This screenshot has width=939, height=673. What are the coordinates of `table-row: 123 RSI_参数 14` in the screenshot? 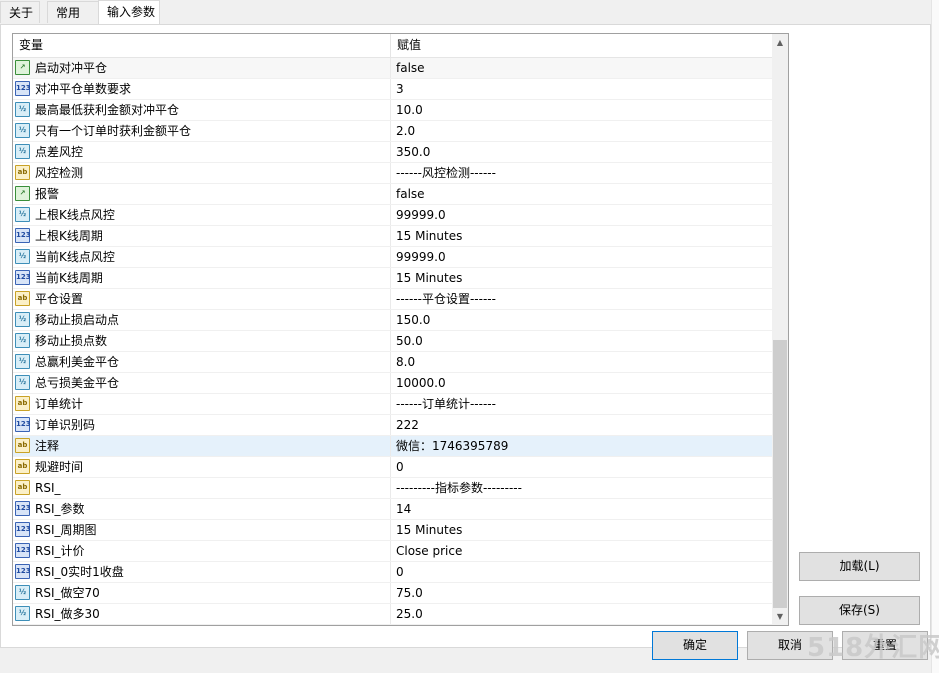 It's located at (392, 509).